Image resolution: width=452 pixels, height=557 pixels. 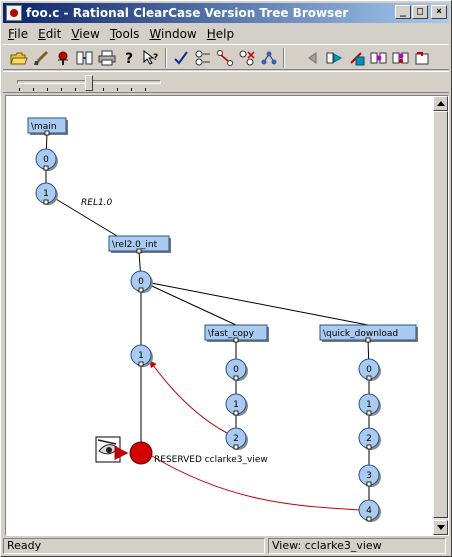 What do you see at coordinates (440, 103) in the screenshot?
I see `scroll-up-button` at bounding box center [440, 103].